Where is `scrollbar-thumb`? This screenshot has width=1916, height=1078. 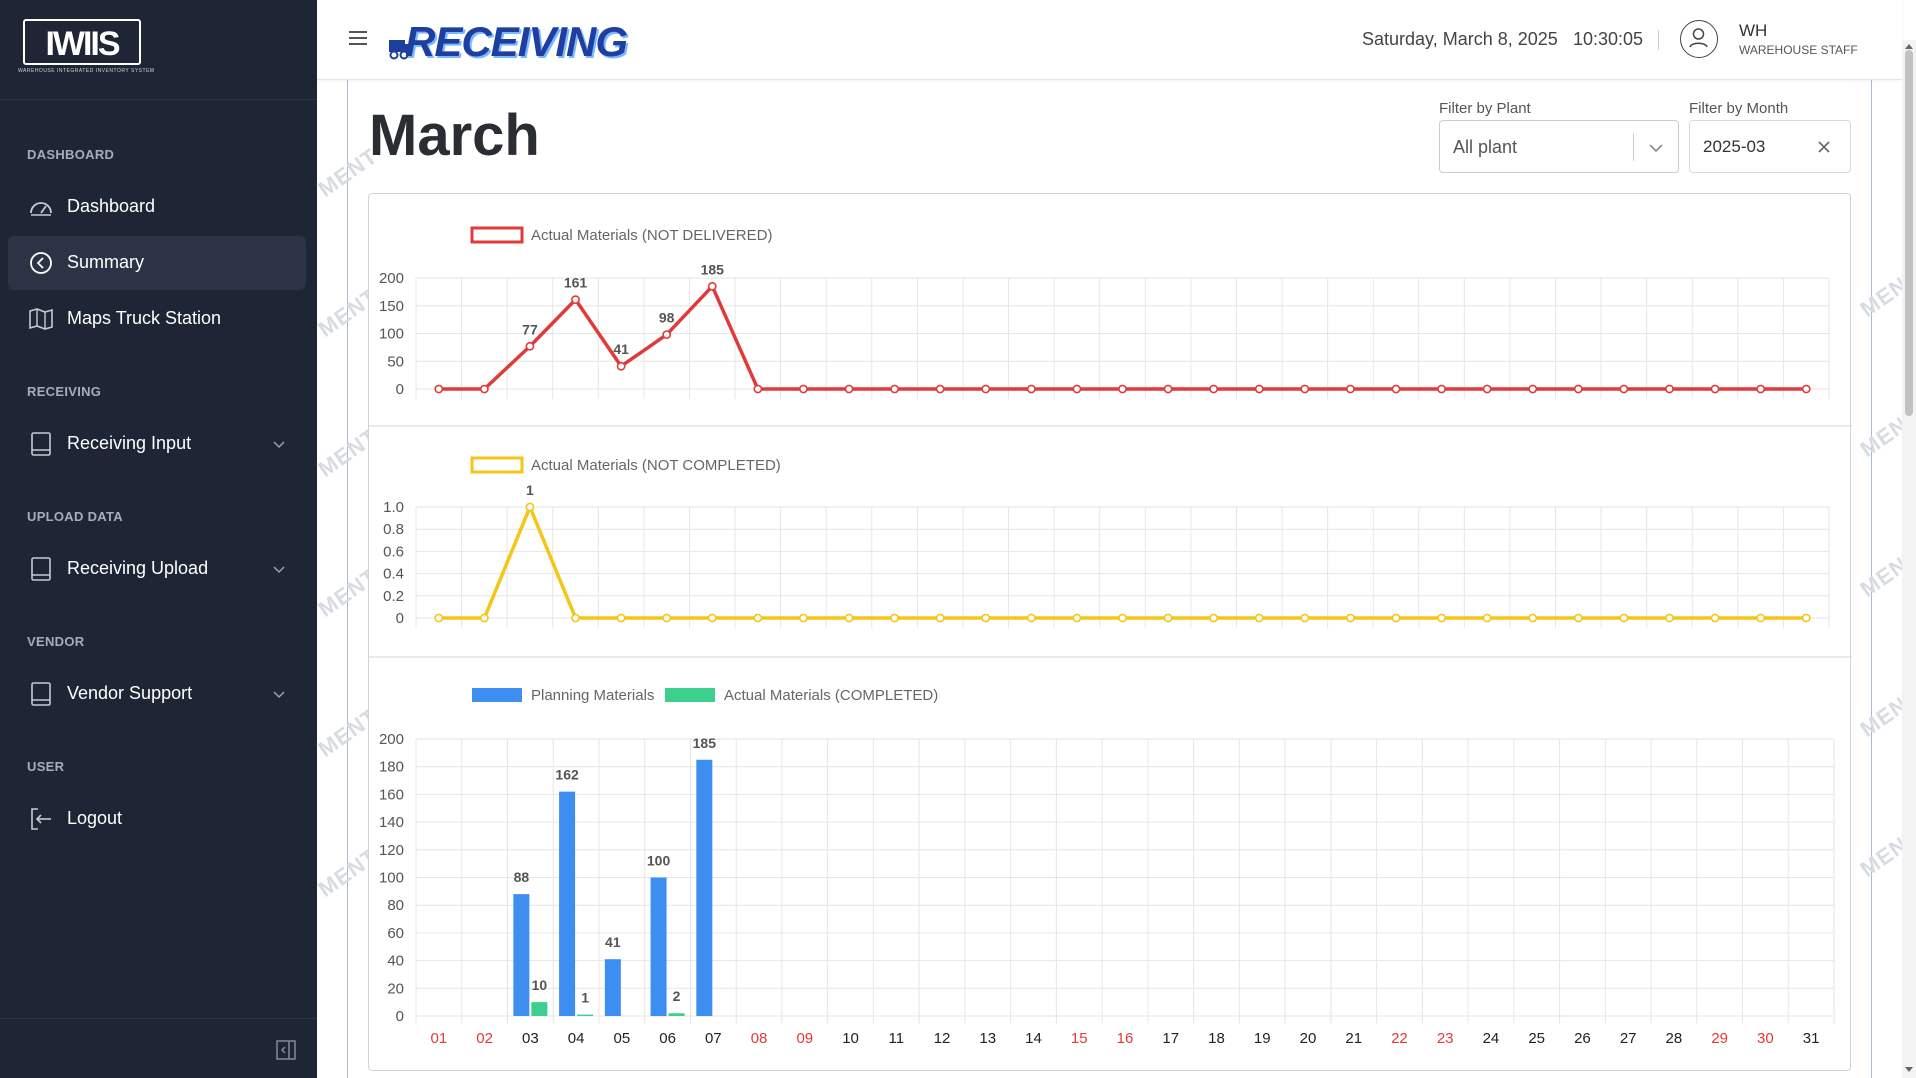
scrollbar-thumb is located at coordinates (1909, 233).